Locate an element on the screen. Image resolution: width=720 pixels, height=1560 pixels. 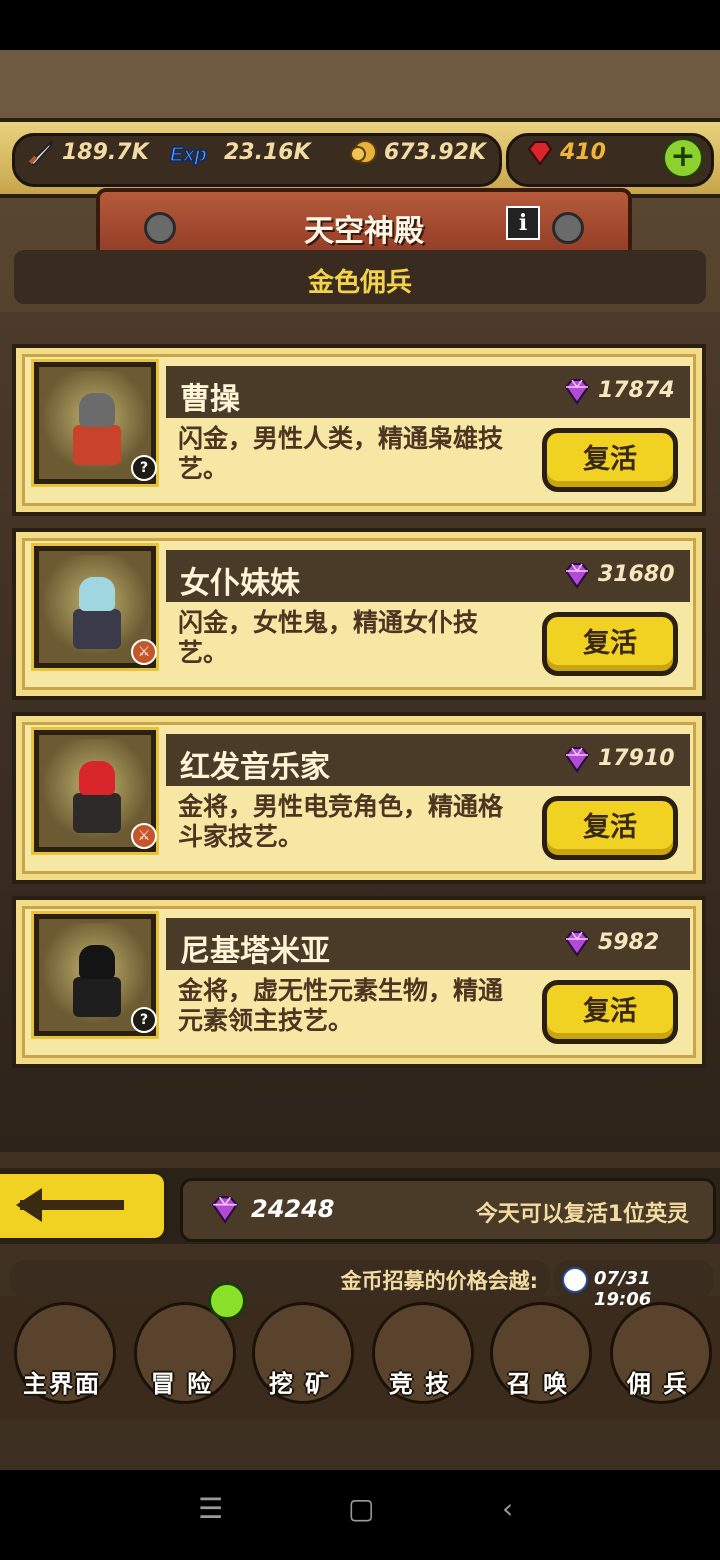
hero-name: 女仆妹妹 is located at coordinates (240, 583).